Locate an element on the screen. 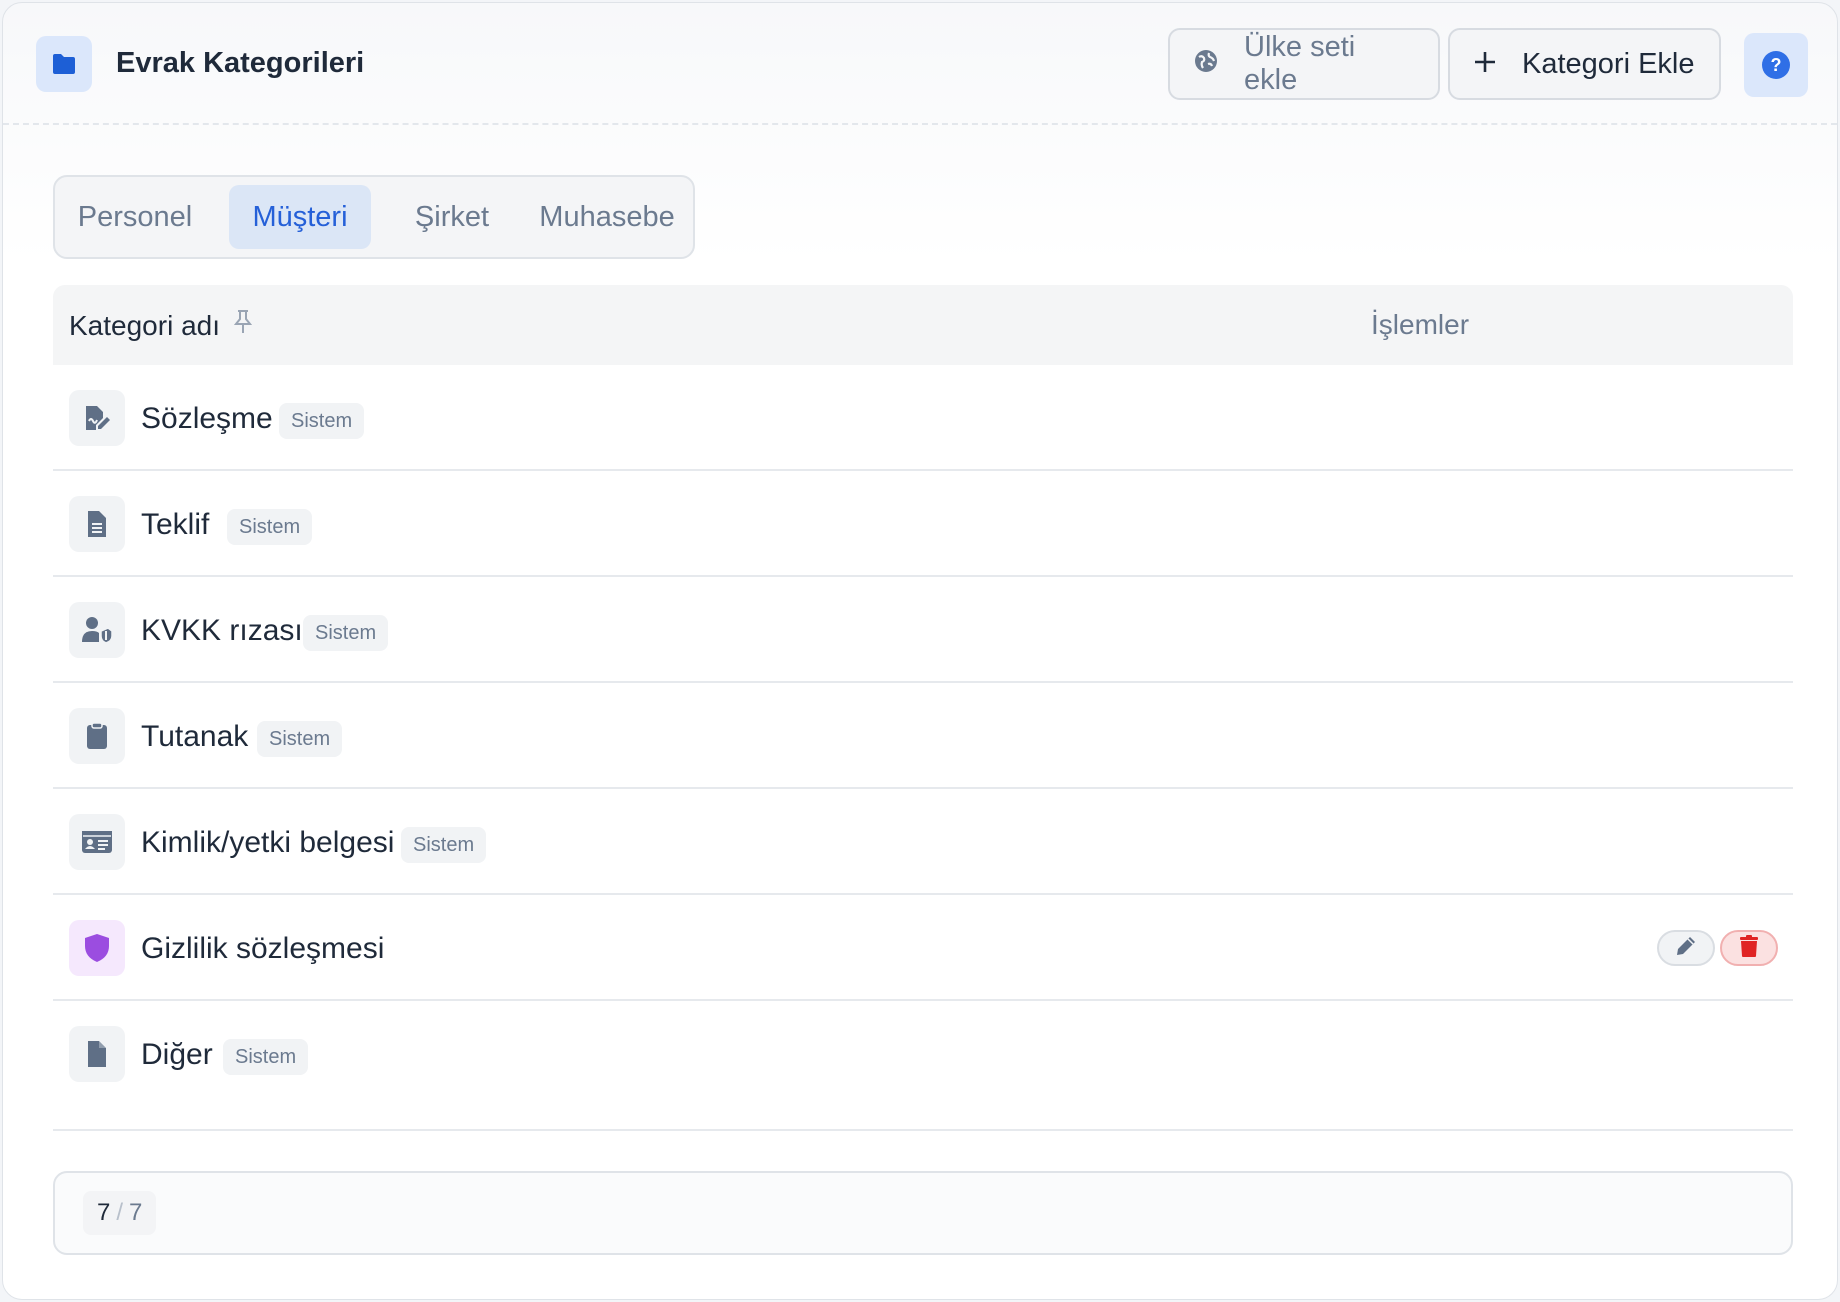  tab-personel: Personel is located at coordinates (135, 217).